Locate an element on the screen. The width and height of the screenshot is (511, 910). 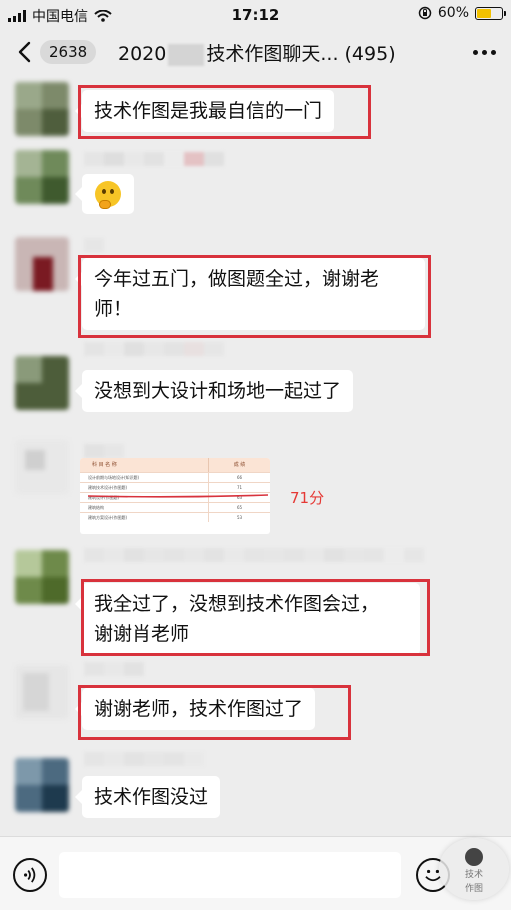
watermark-logo: 技术 作图 is located at coordinates (474, 869).